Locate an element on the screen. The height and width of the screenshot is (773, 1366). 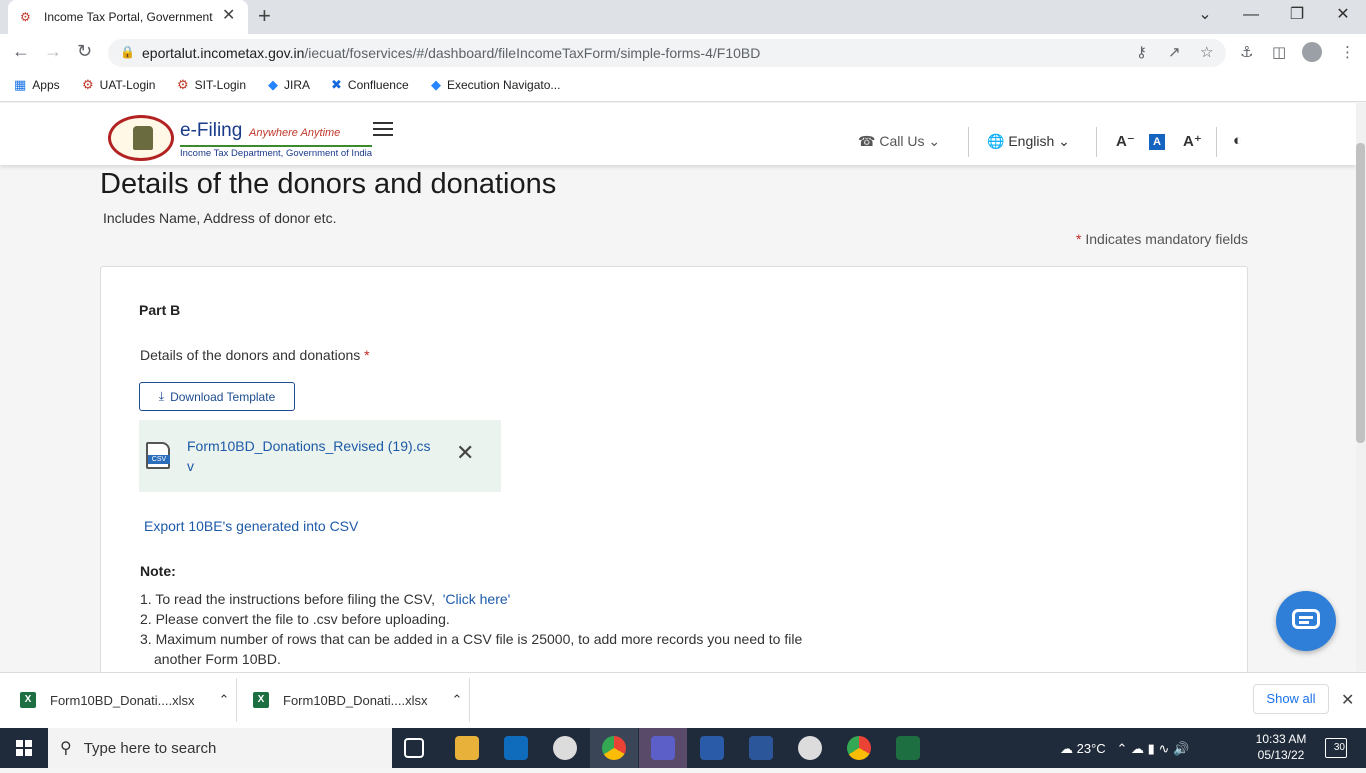
system-tray: ☁ 23°C ⌃ ☁ ▮ ∿ 🔊 is located at coordinates (1124, 749).